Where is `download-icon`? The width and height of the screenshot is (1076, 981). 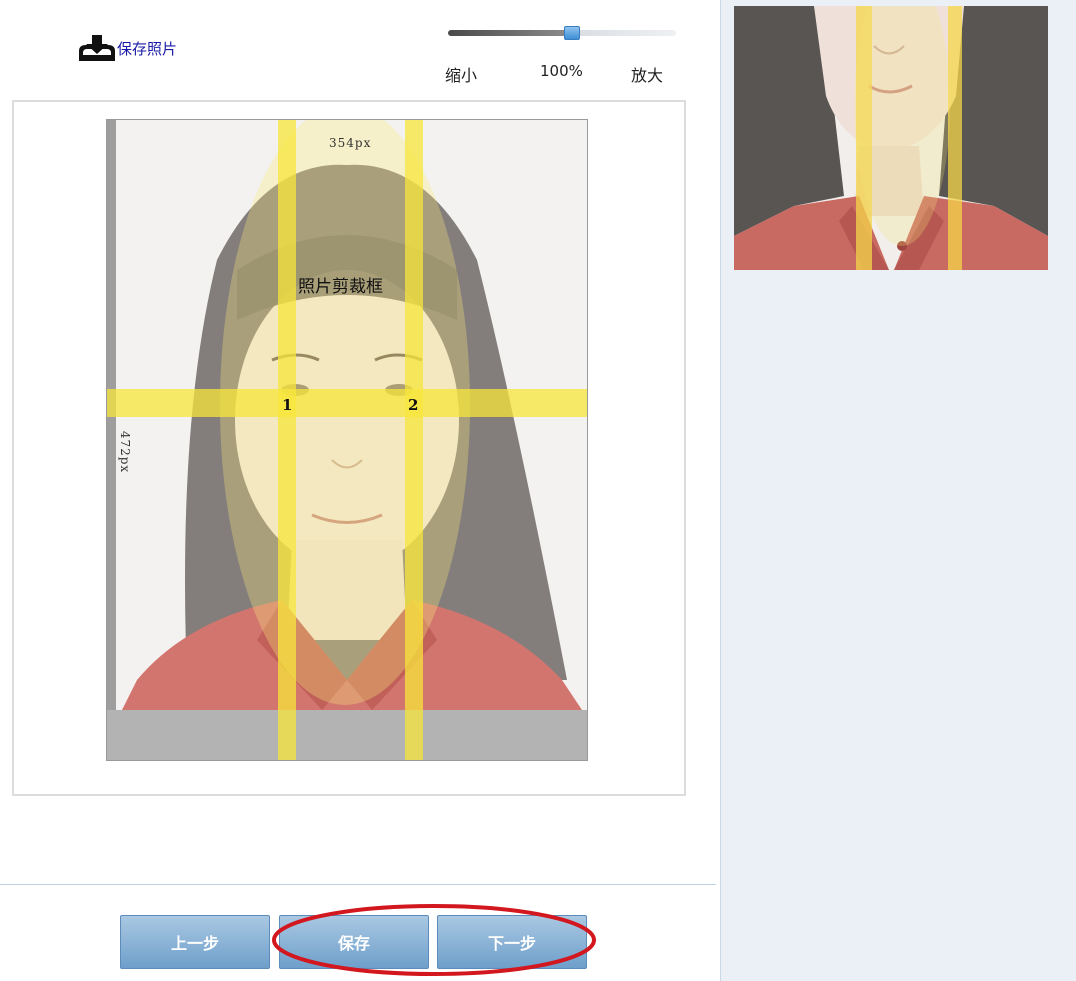
download-icon is located at coordinates (97, 48).